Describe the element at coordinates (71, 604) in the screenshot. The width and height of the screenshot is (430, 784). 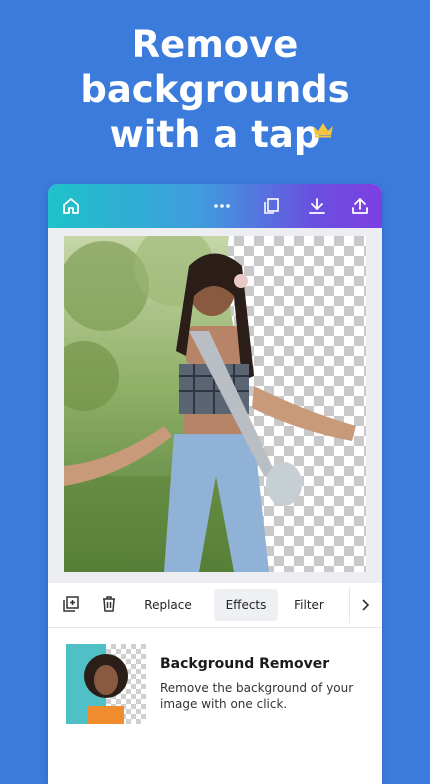
I see `duplicate-icon` at that location.